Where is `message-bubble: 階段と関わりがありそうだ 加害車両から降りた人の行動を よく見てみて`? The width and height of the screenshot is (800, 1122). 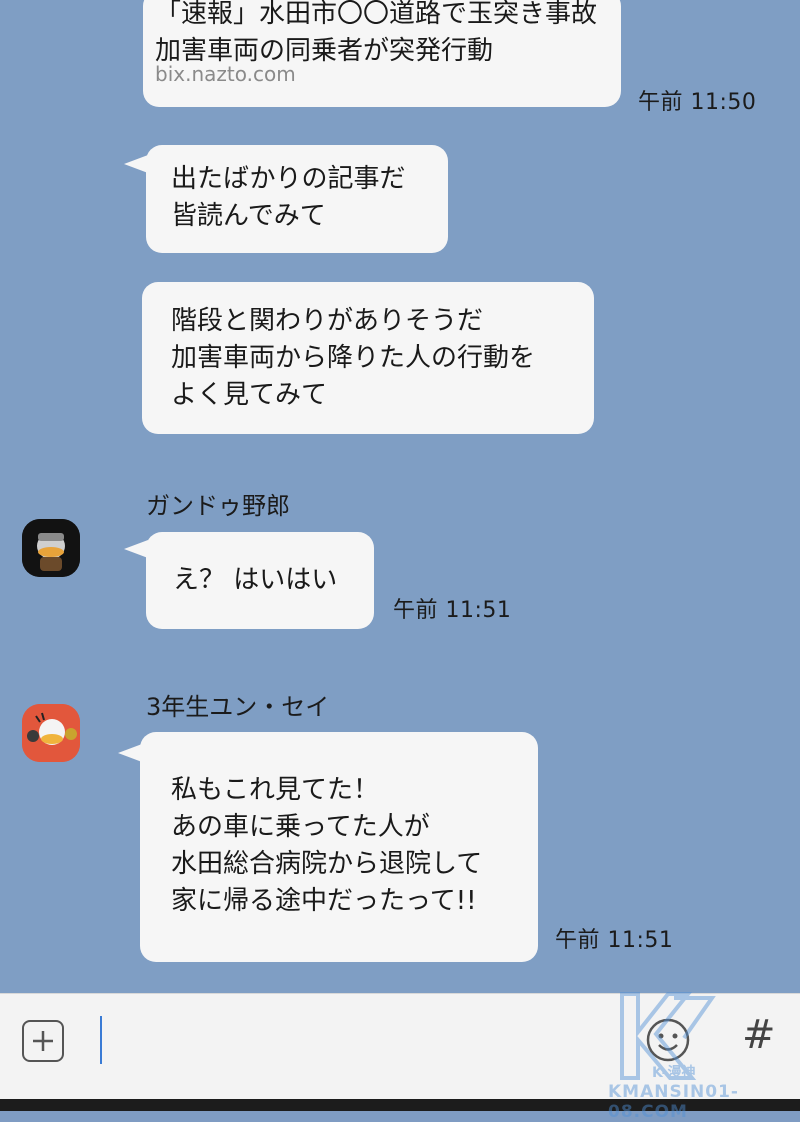 message-bubble: 階段と関わりがありそうだ 加害車両から降りた人の行動を よく見てみて is located at coordinates (368, 358).